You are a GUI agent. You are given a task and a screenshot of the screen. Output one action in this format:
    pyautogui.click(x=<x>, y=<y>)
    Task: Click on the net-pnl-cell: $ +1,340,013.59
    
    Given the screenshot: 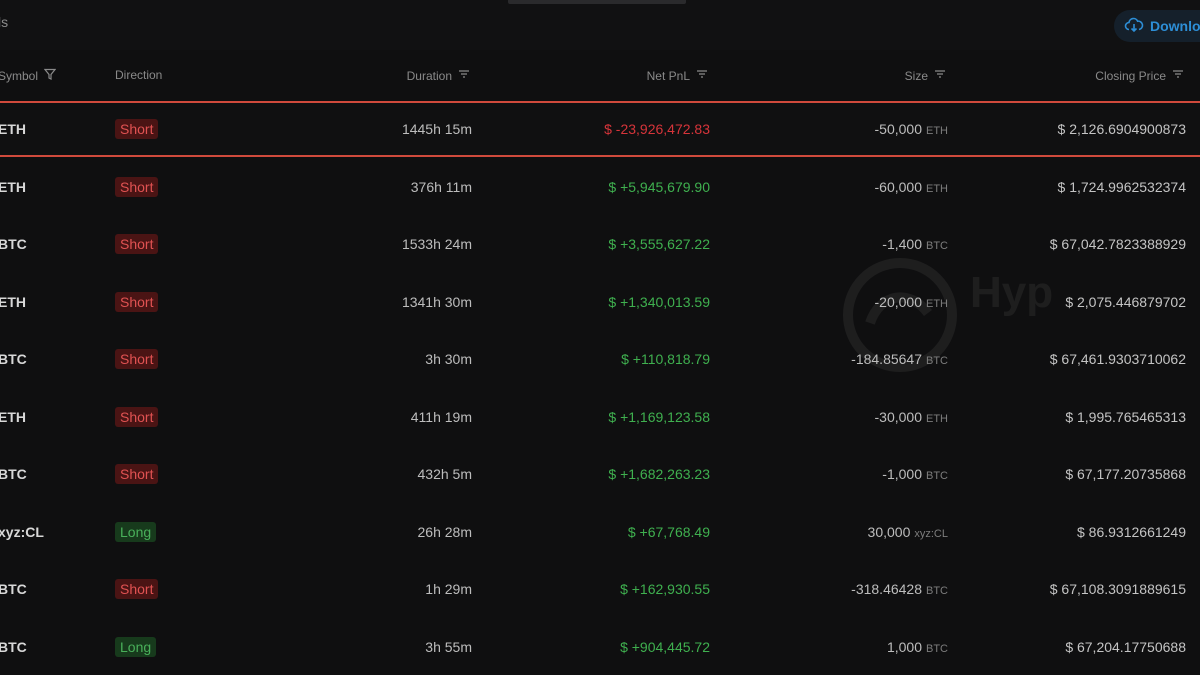 What is the action you would take?
    pyautogui.click(x=659, y=301)
    